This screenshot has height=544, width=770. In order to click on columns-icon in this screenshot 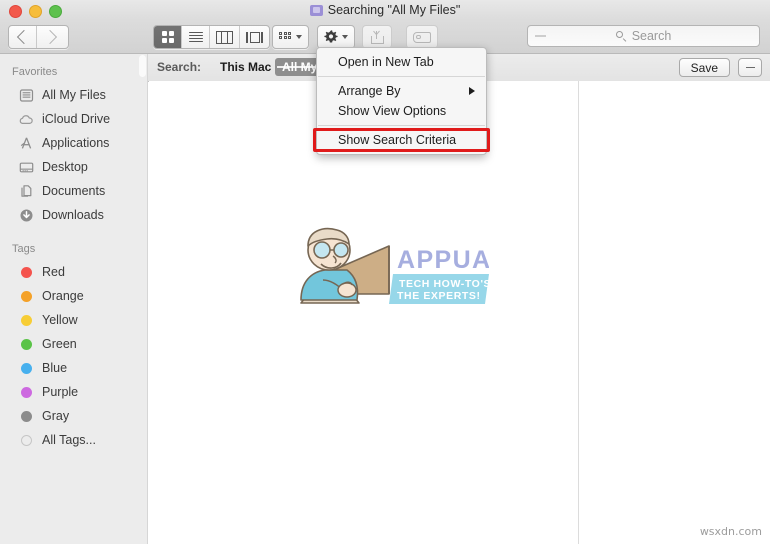, I will do `click(224, 37)`.